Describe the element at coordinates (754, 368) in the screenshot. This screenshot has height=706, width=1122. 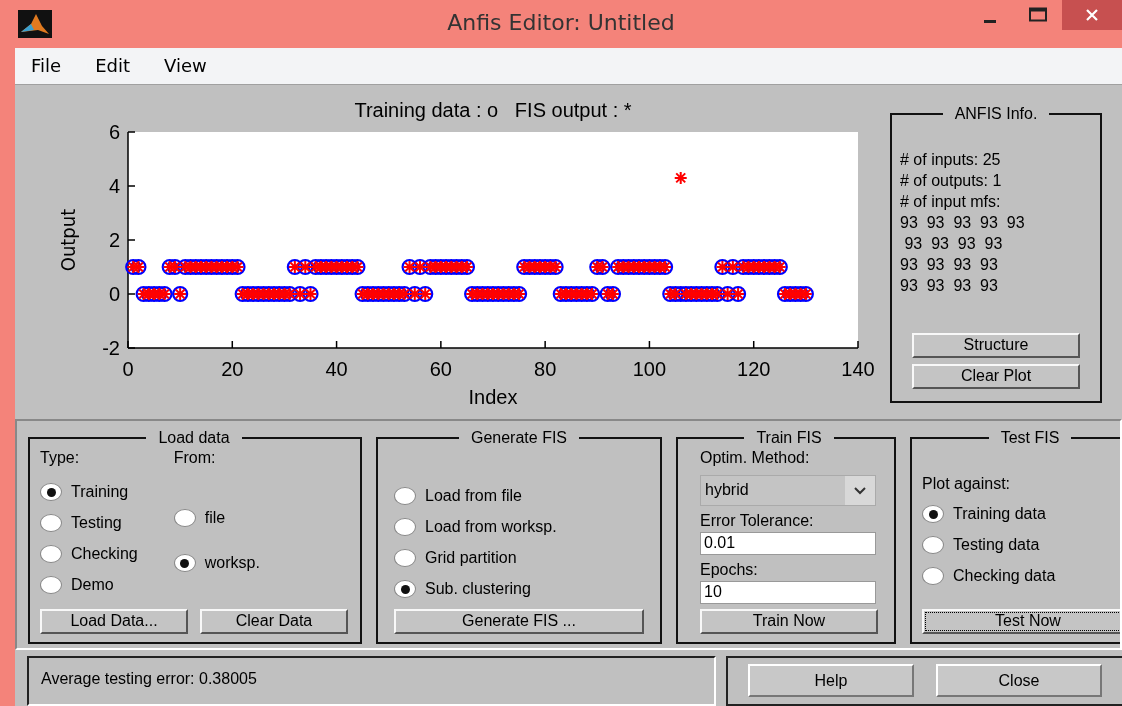
I see `tick-label: 120` at that location.